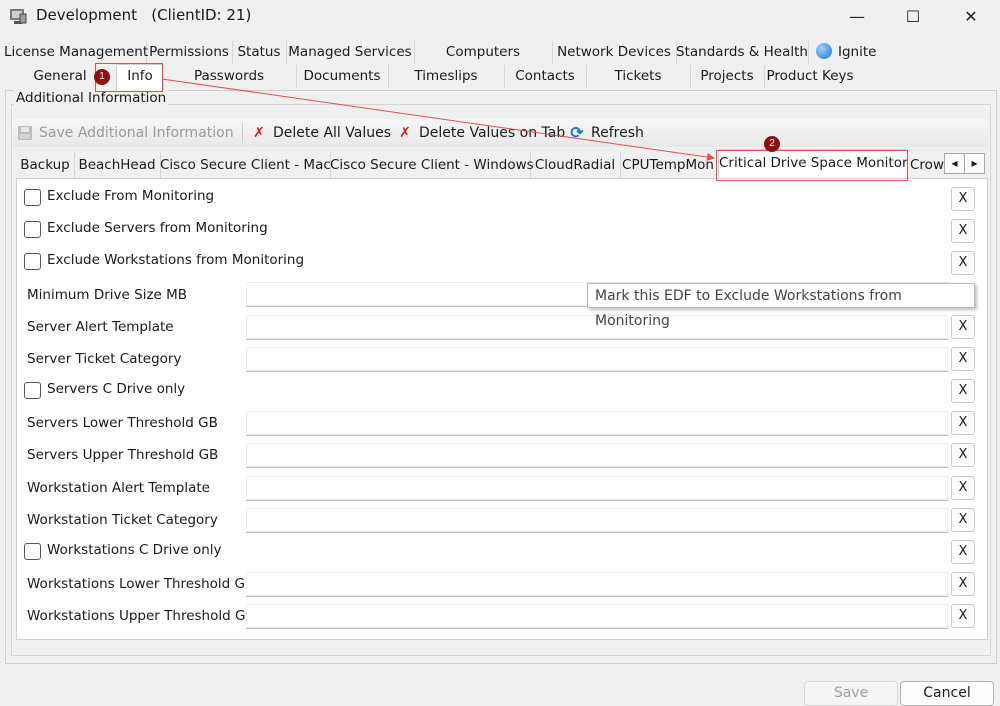 The height and width of the screenshot is (706, 1000). Describe the element at coordinates (492, 133) in the screenshot. I see `delete-values-on-tab-label: Delete Values on Tab` at that location.